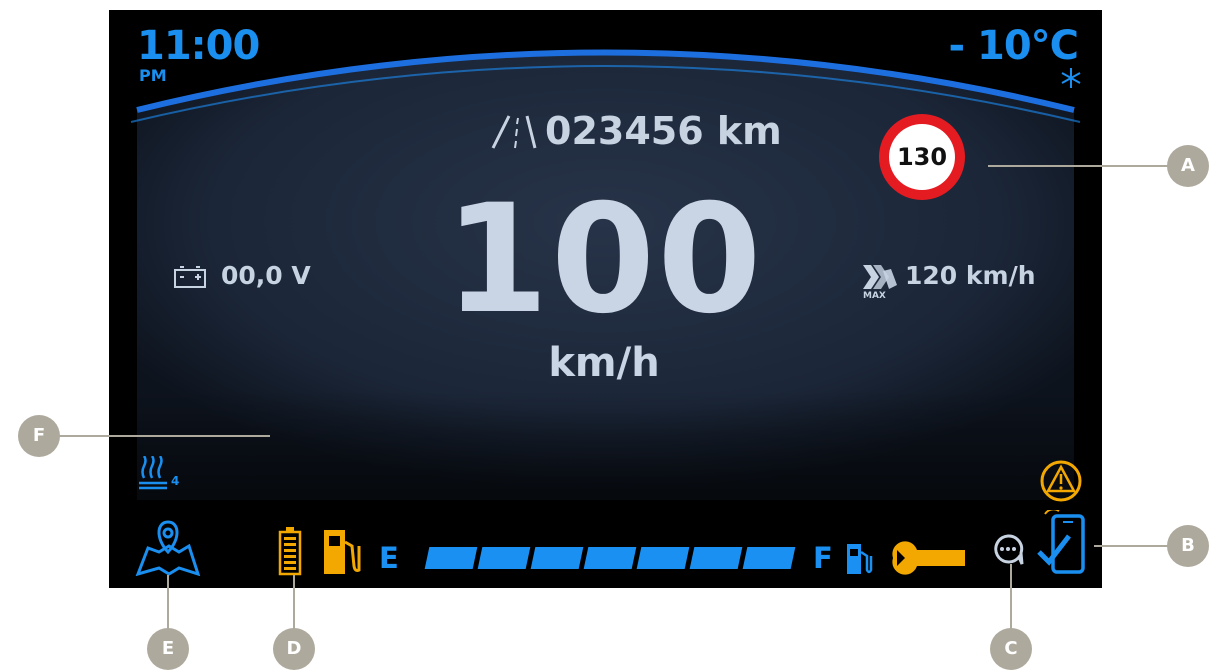  I want to click on callout-d-line, so click(294, 604).